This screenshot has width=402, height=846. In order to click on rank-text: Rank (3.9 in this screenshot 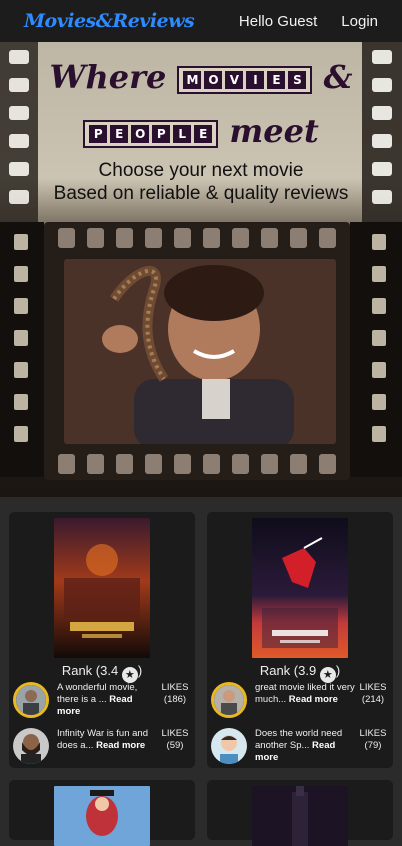, I will do `click(288, 670)`.